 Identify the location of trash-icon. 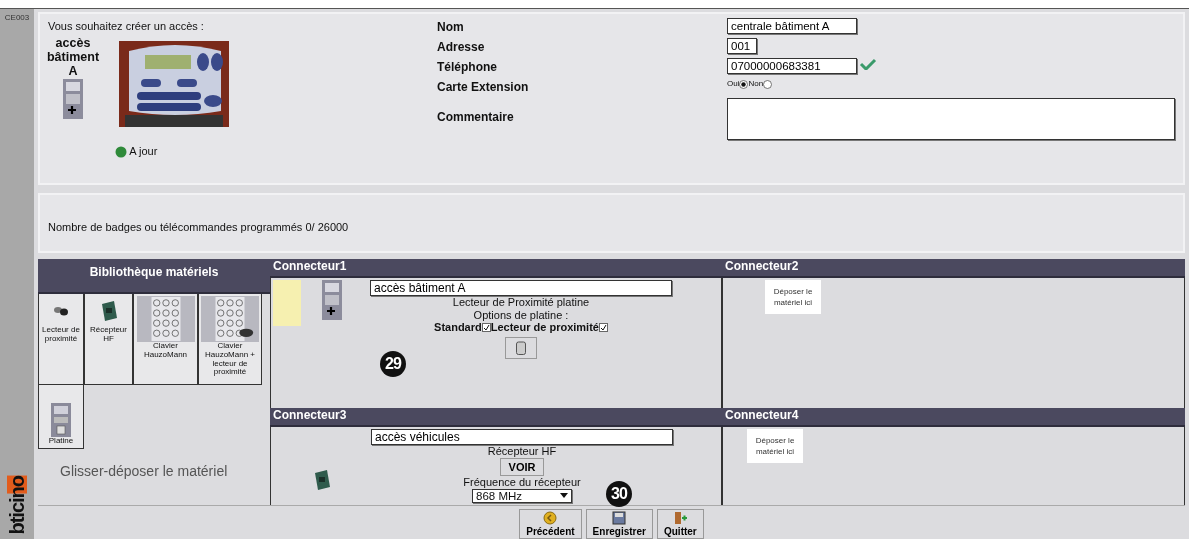
(521, 347).